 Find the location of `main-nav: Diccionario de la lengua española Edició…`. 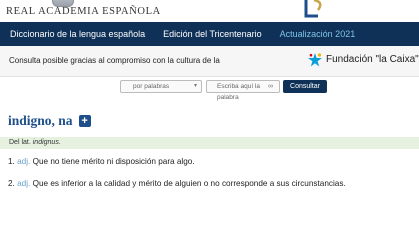

main-nav: Diccionario de la lengua española Edició… is located at coordinates (209, 34).